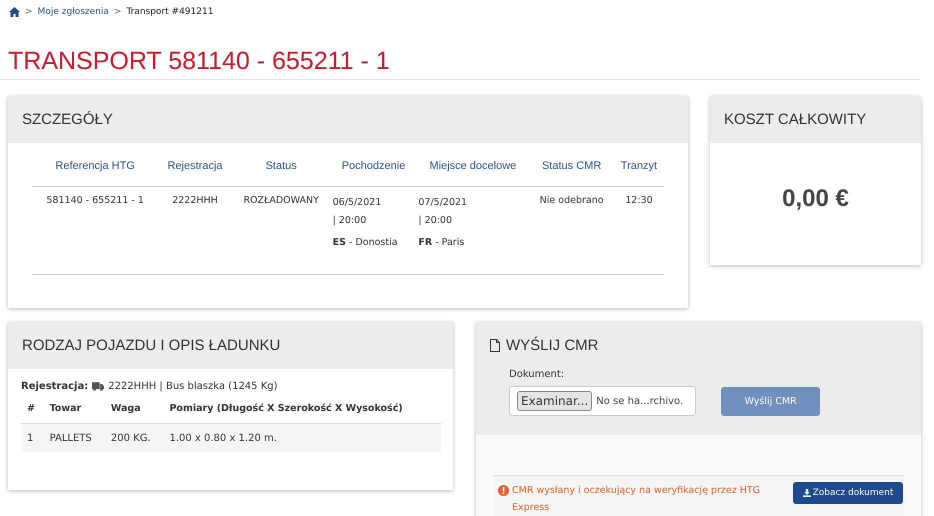 The image size is (934, 516). Describe the element at coordinates (848, 493) in the screenshot. I see `view-document-button: Zobacz dokument` at that location.